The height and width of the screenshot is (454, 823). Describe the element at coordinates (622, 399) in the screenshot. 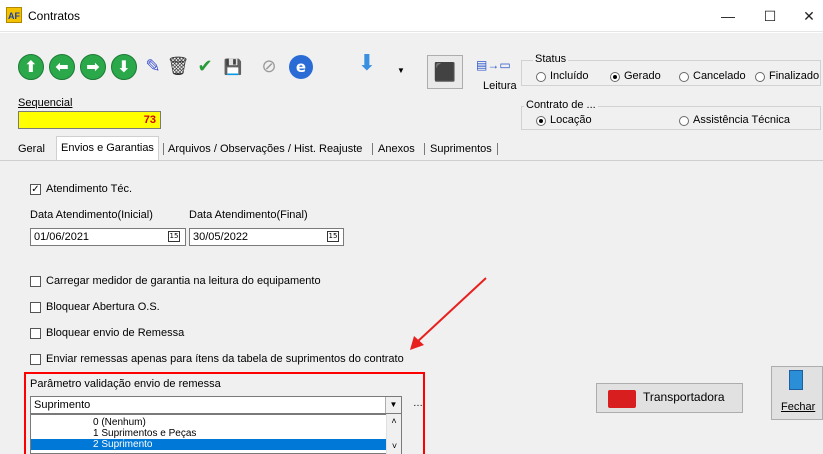

I see `truck-icon` at that location.